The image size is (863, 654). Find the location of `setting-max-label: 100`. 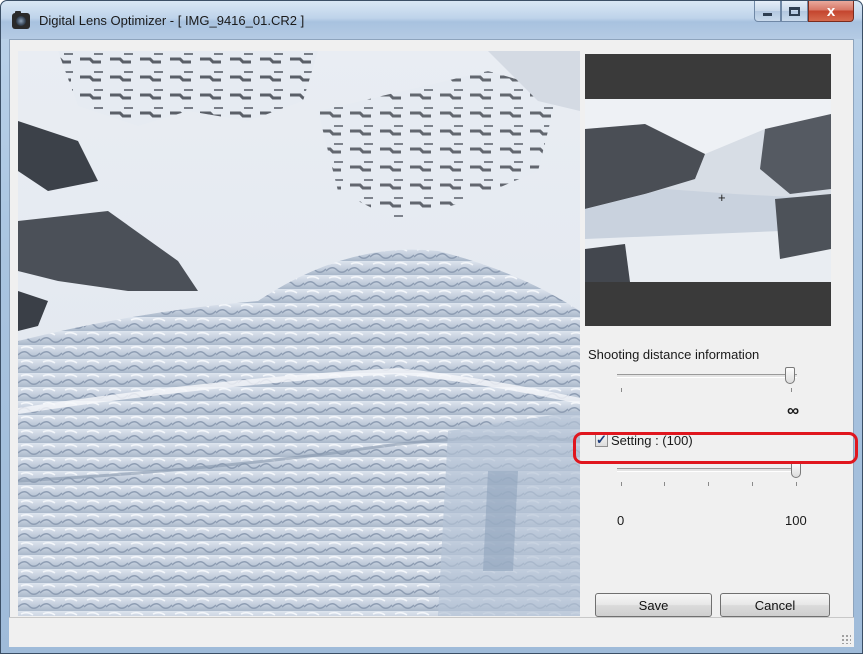

setting-max-label: 100 is located at coordinates (796, 520).